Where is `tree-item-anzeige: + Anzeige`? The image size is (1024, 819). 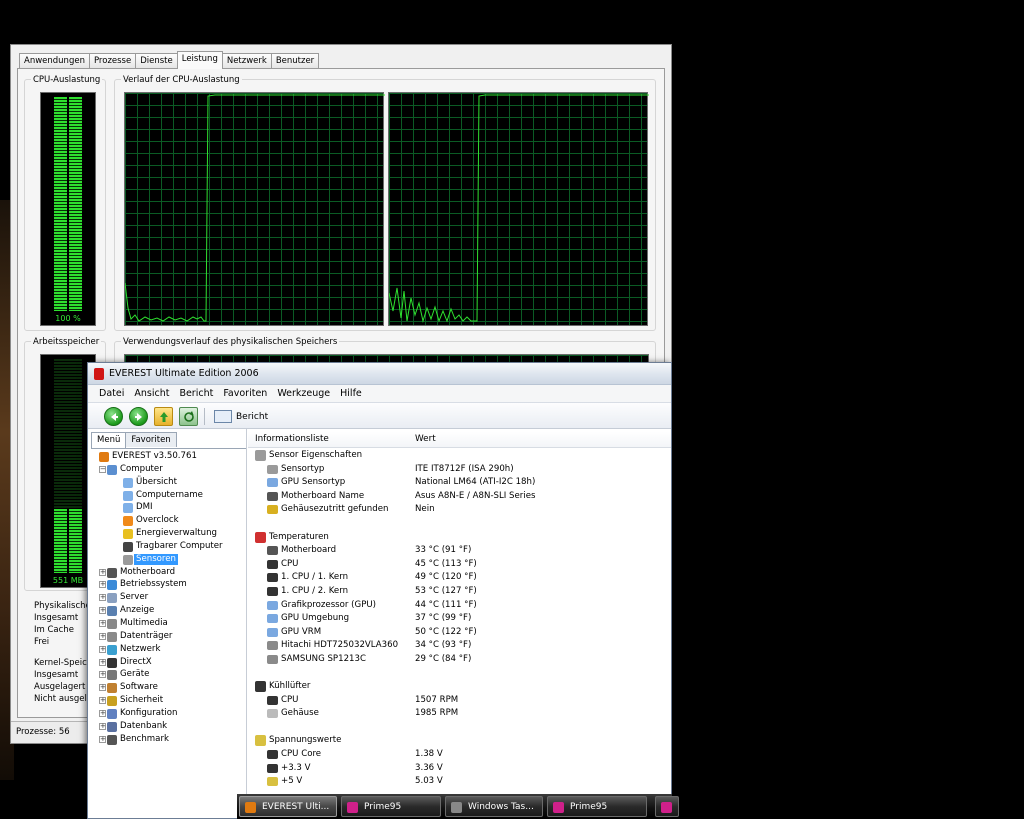 tree-item-anzeige: + Anzeige is located at coordinates (168, 610).